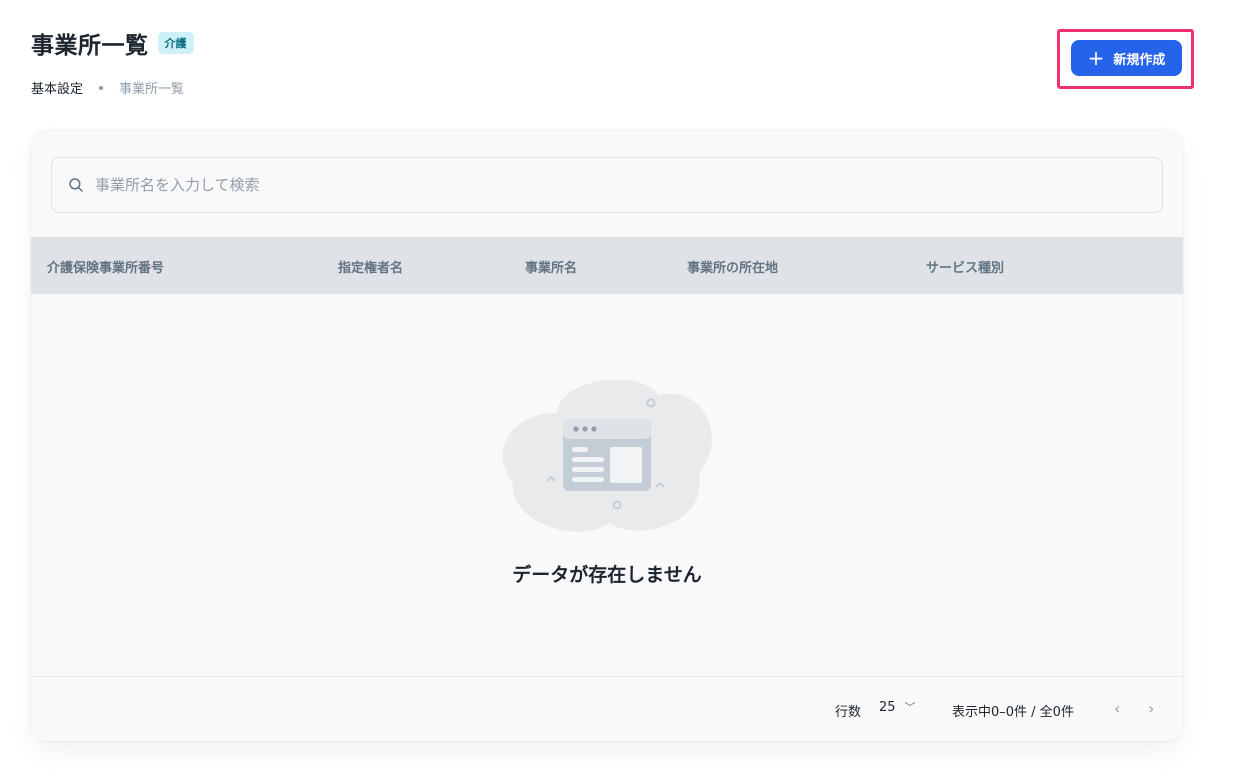 The width and height of the screenshot is (1235, 776). What do you see at coordinates (90, 46) in the screenshot?
I see `page-title: 事業所一覧` at bounding box center [90, 46].